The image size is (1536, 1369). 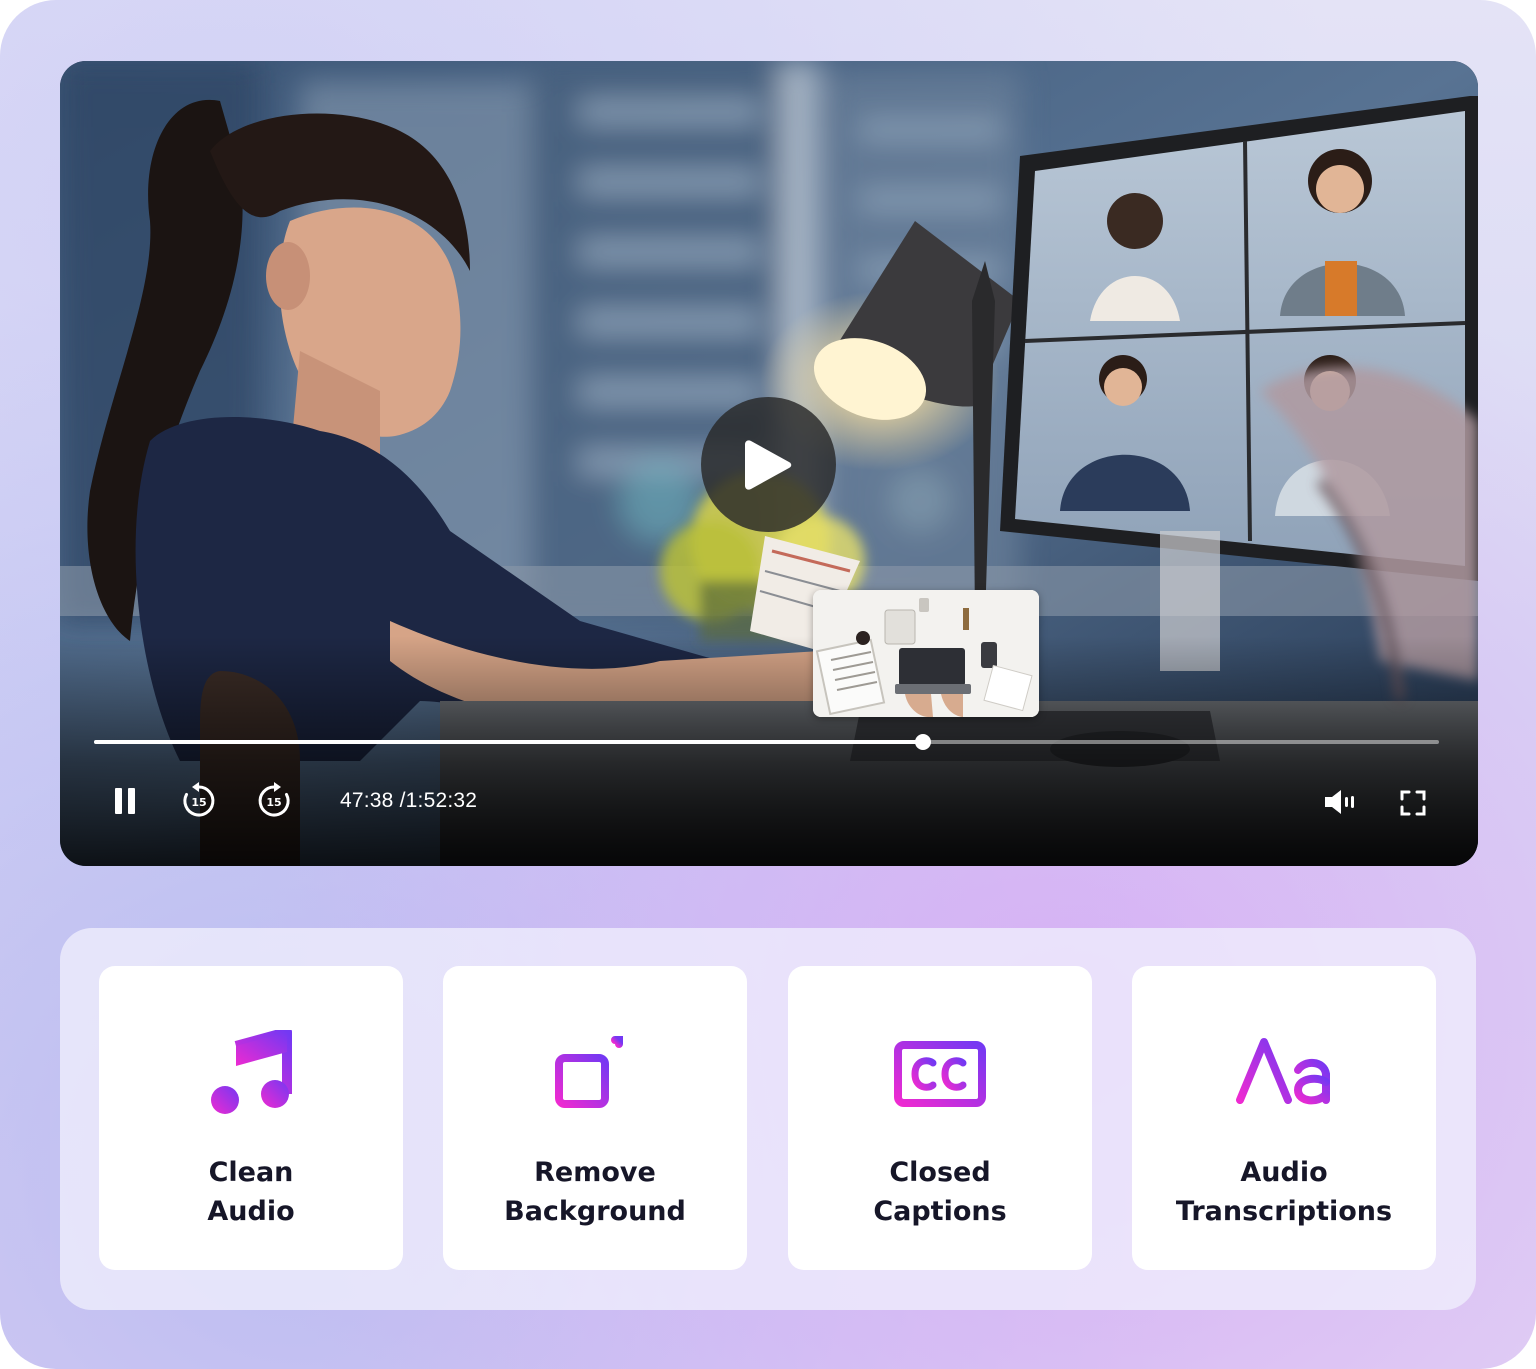 What do you see at coordinates (251, 1074) in the screenshot?
I see `music-note-icon` at bounding box center [251, 1074].